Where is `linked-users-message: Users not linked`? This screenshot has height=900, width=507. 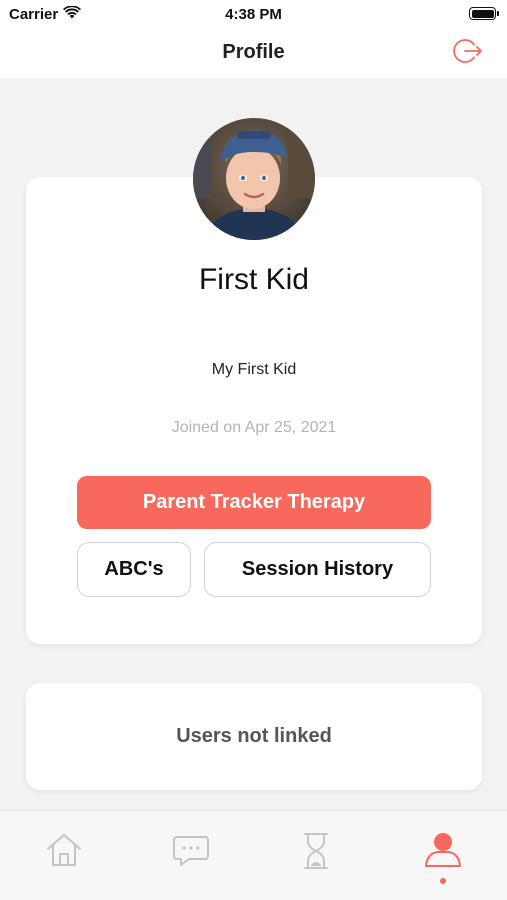 linked-users-message: Users not linked is located at coordinates (254, 736).